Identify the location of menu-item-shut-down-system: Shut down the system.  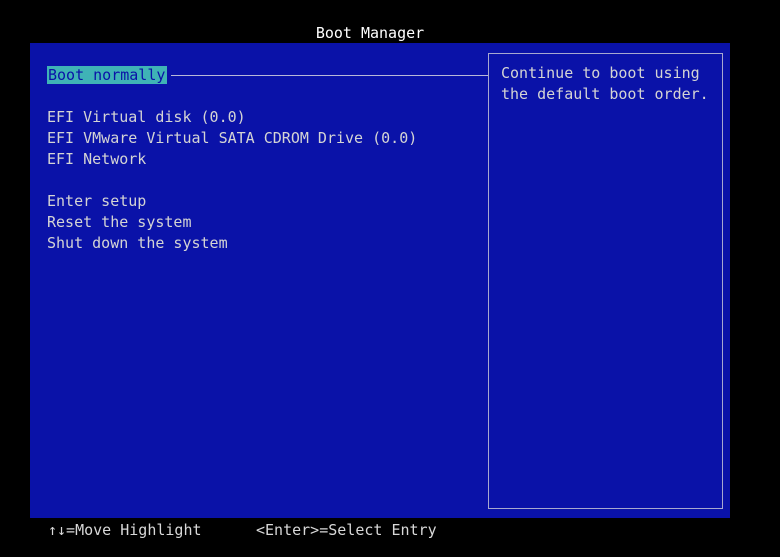
(267, 243).